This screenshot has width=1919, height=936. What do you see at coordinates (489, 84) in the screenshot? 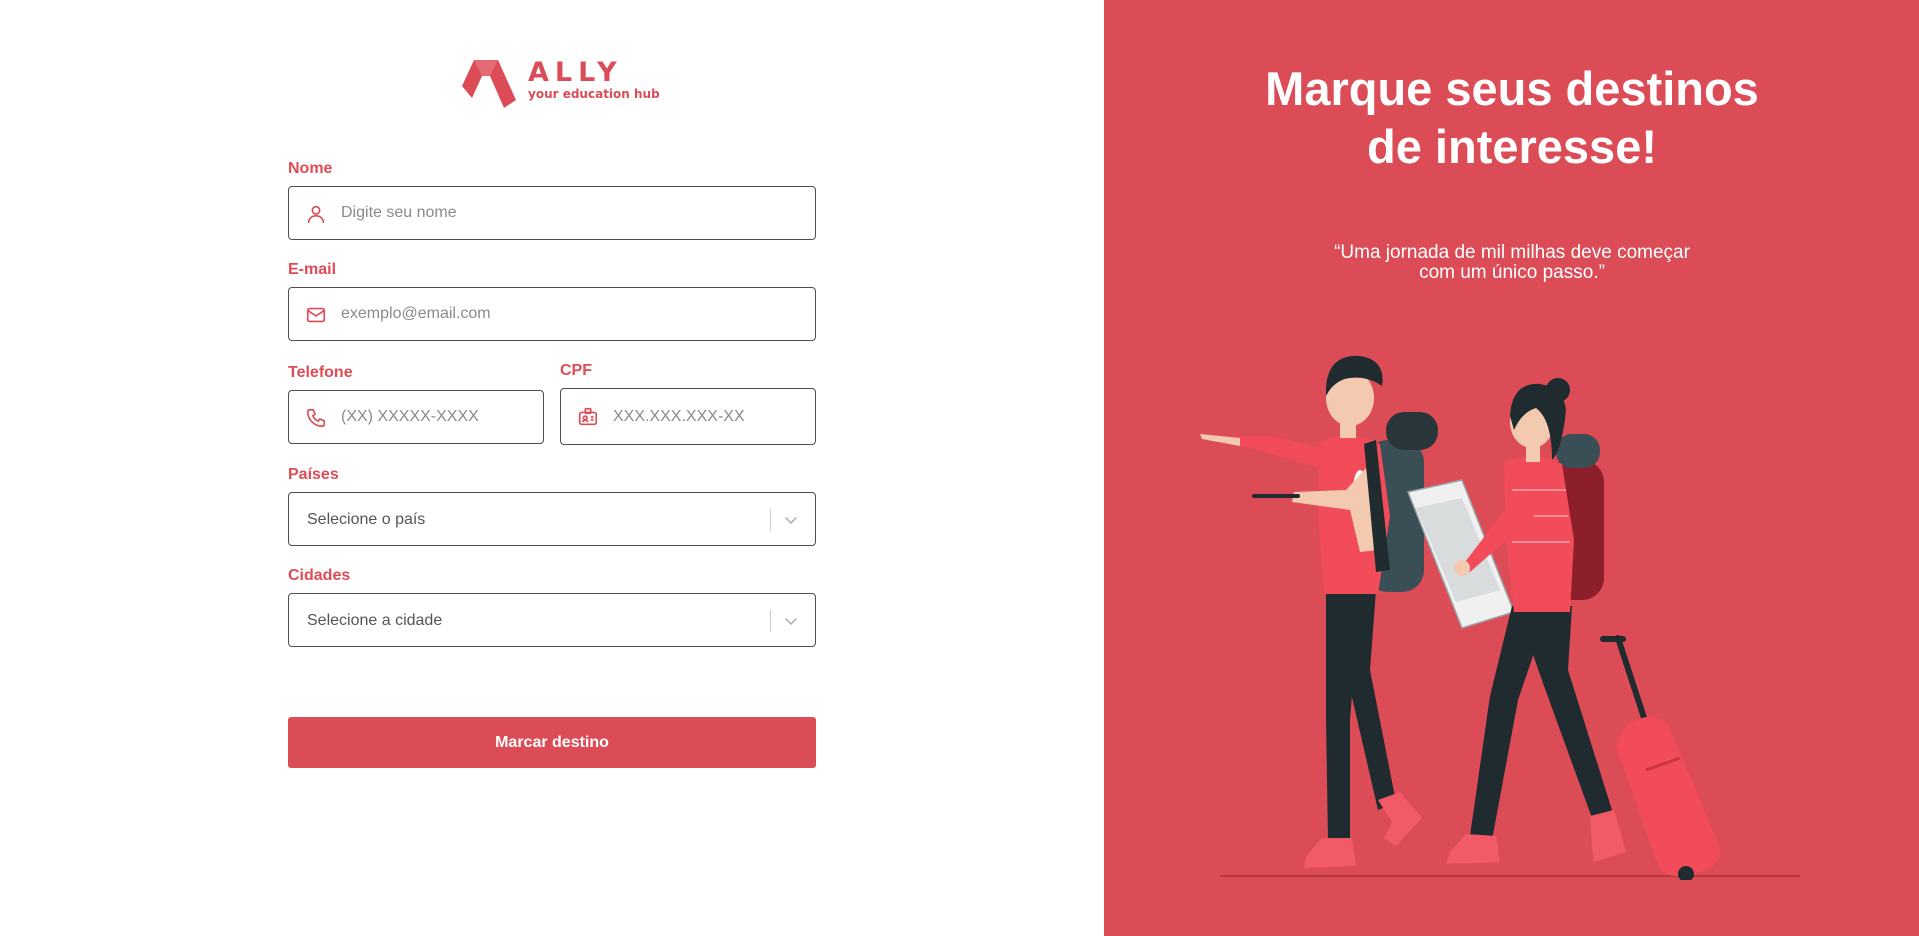
I see `ally-logo-mark-icon` at bounding box center [489, 84].